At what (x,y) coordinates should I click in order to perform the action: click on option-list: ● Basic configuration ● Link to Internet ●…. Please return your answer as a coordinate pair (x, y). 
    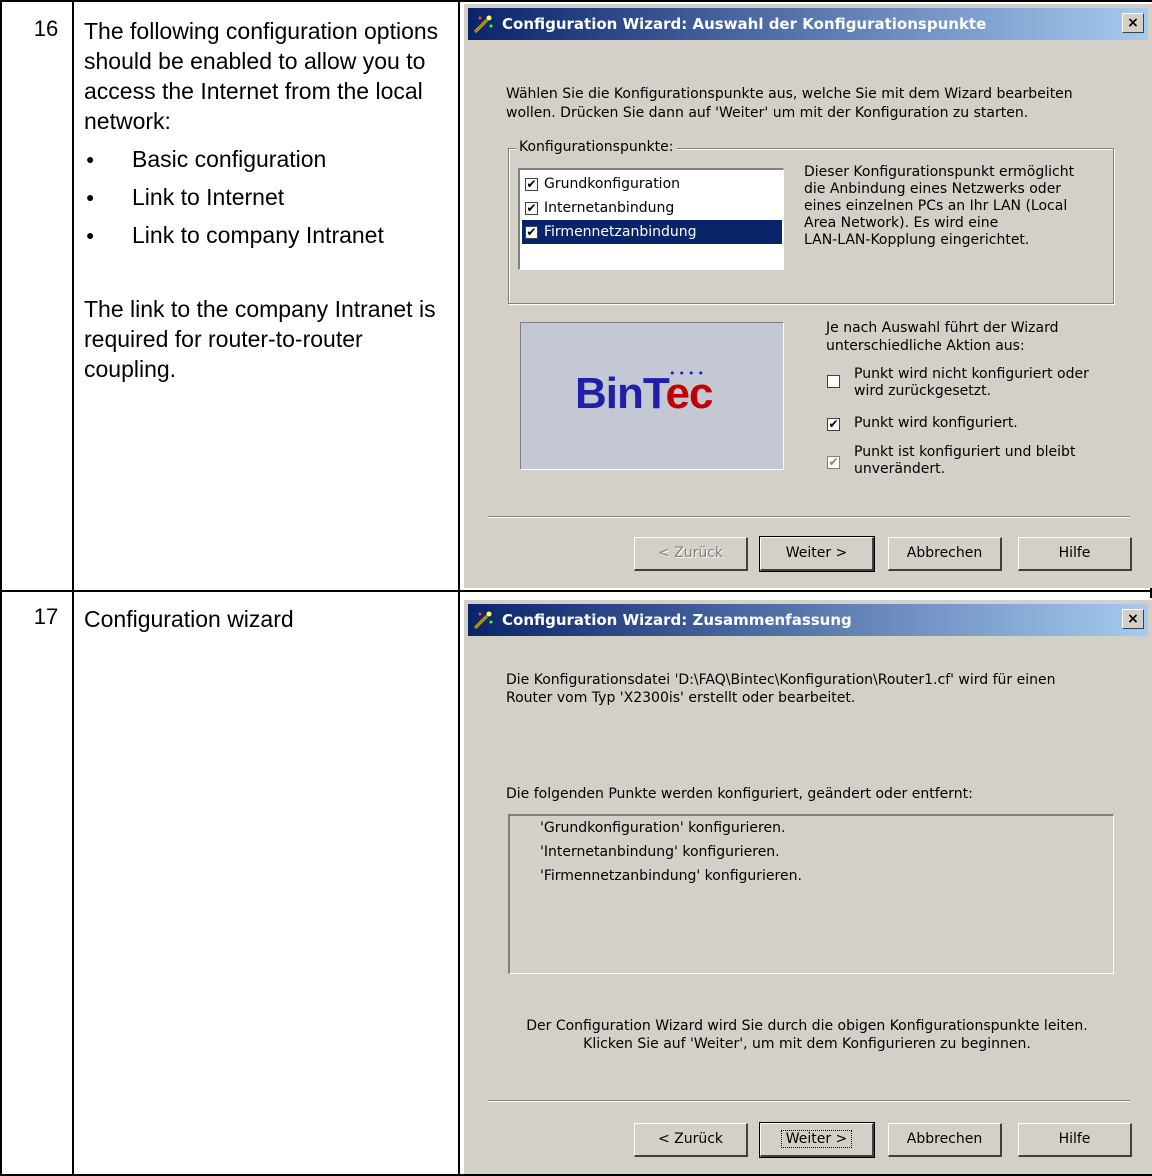
    Looking at the image, I should click on (269, 197).